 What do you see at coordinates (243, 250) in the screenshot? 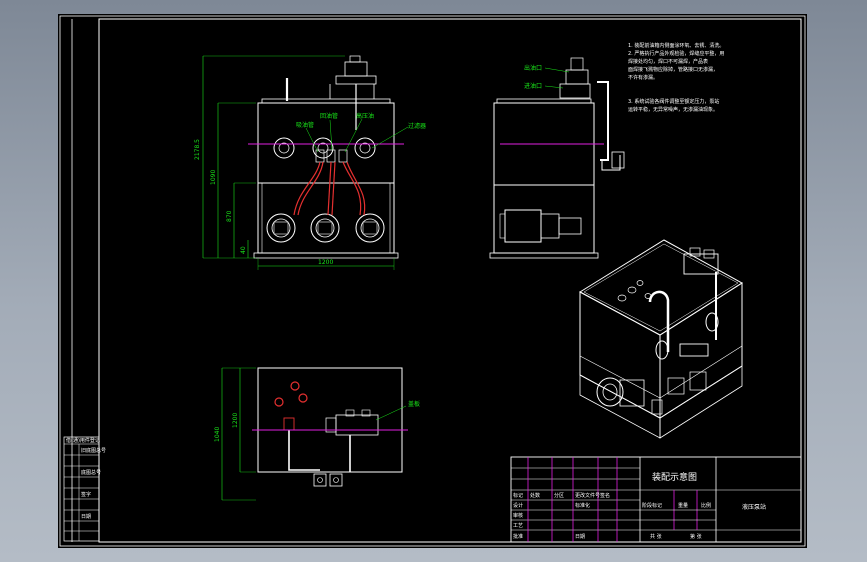
I see `dim-base-height-label: 40` at bounding box center [243, 250].